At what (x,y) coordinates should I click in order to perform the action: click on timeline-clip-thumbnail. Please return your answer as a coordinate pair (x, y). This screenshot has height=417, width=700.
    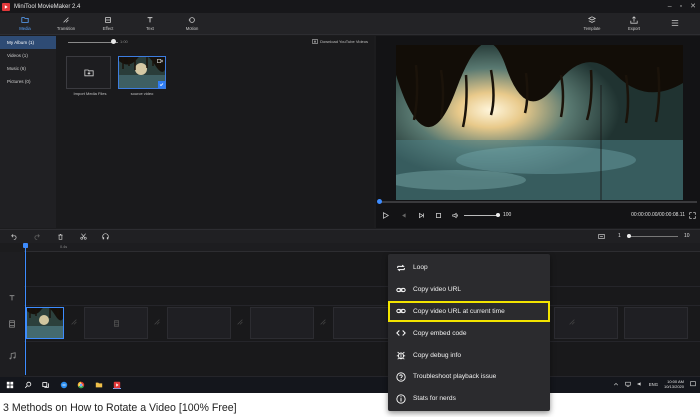
    Looking at the image, I should click on (45, 323).